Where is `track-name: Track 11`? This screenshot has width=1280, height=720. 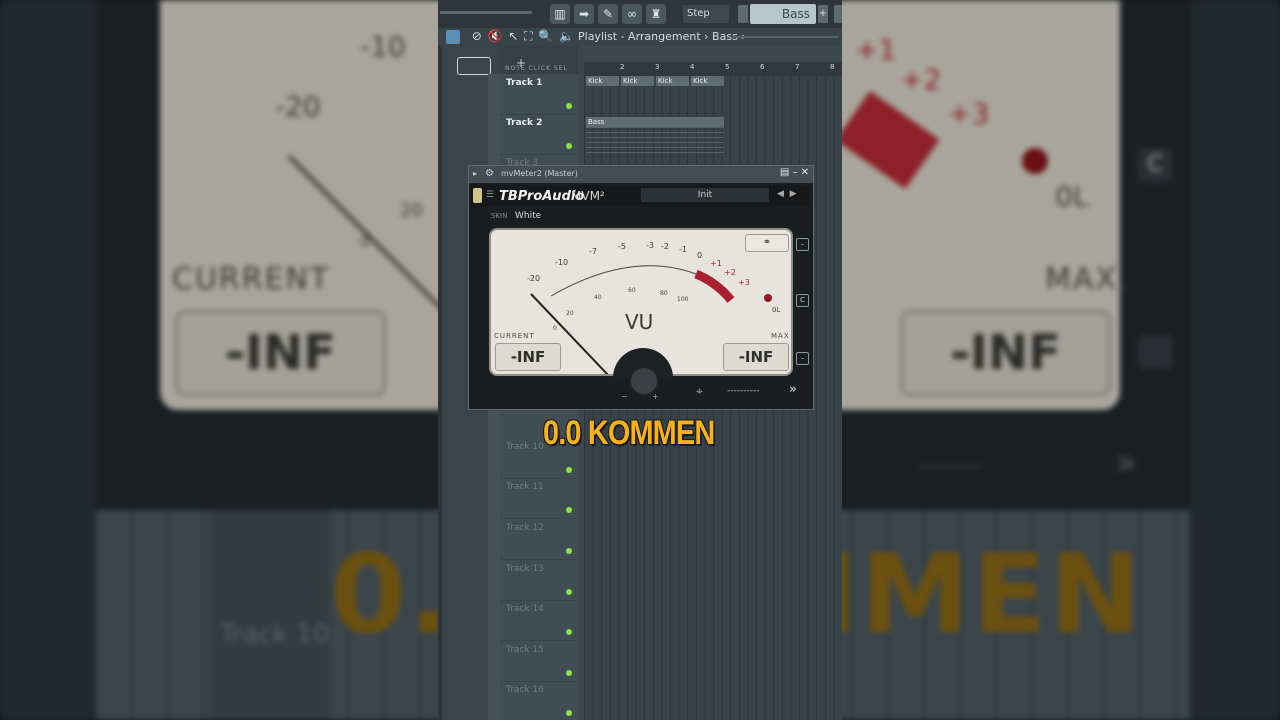 track-name: Track 11 is located at coordinates (525, 487).